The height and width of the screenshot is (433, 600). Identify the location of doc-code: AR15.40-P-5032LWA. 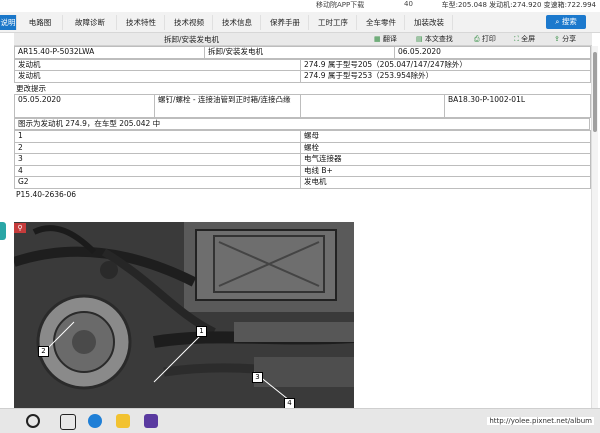
(109, 52).